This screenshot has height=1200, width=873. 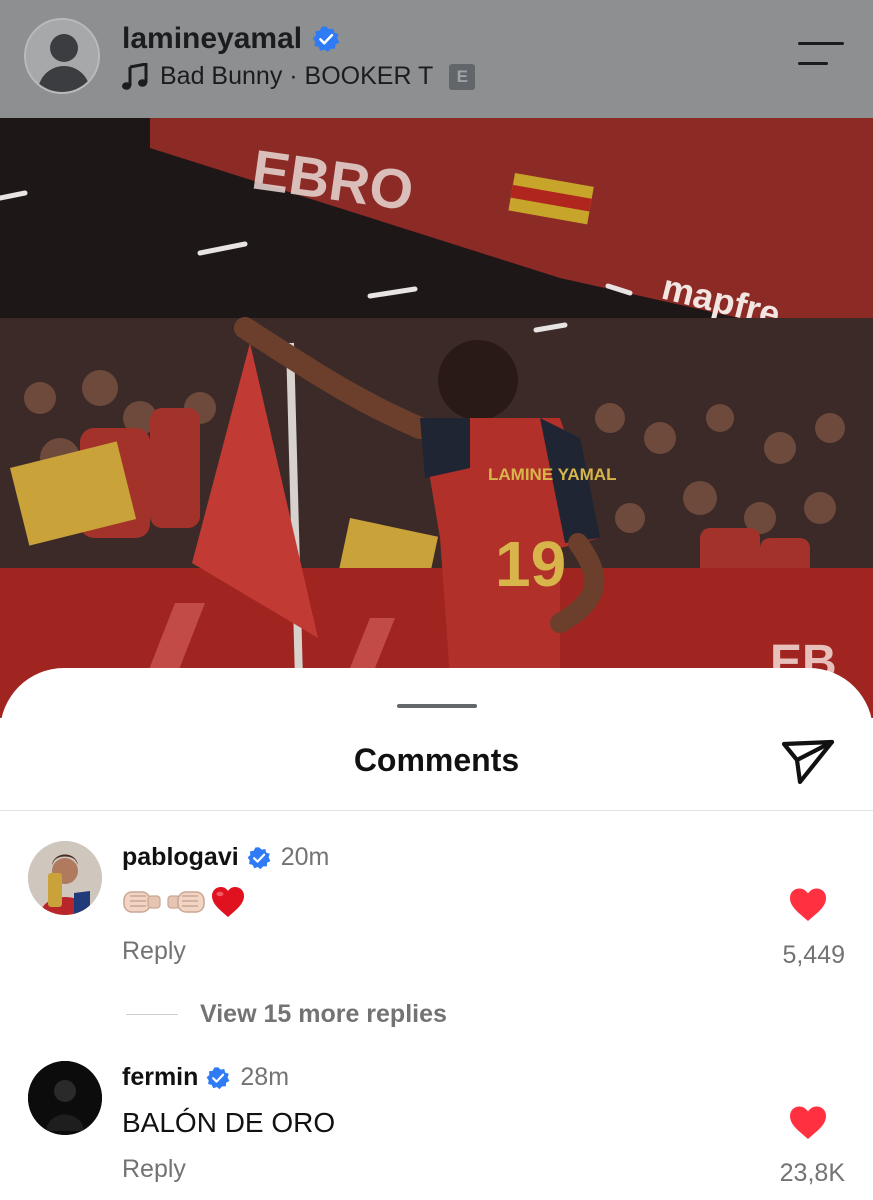 I want to click on comment-text: BALÓN DE ORO, so click(x=229, y=1122).